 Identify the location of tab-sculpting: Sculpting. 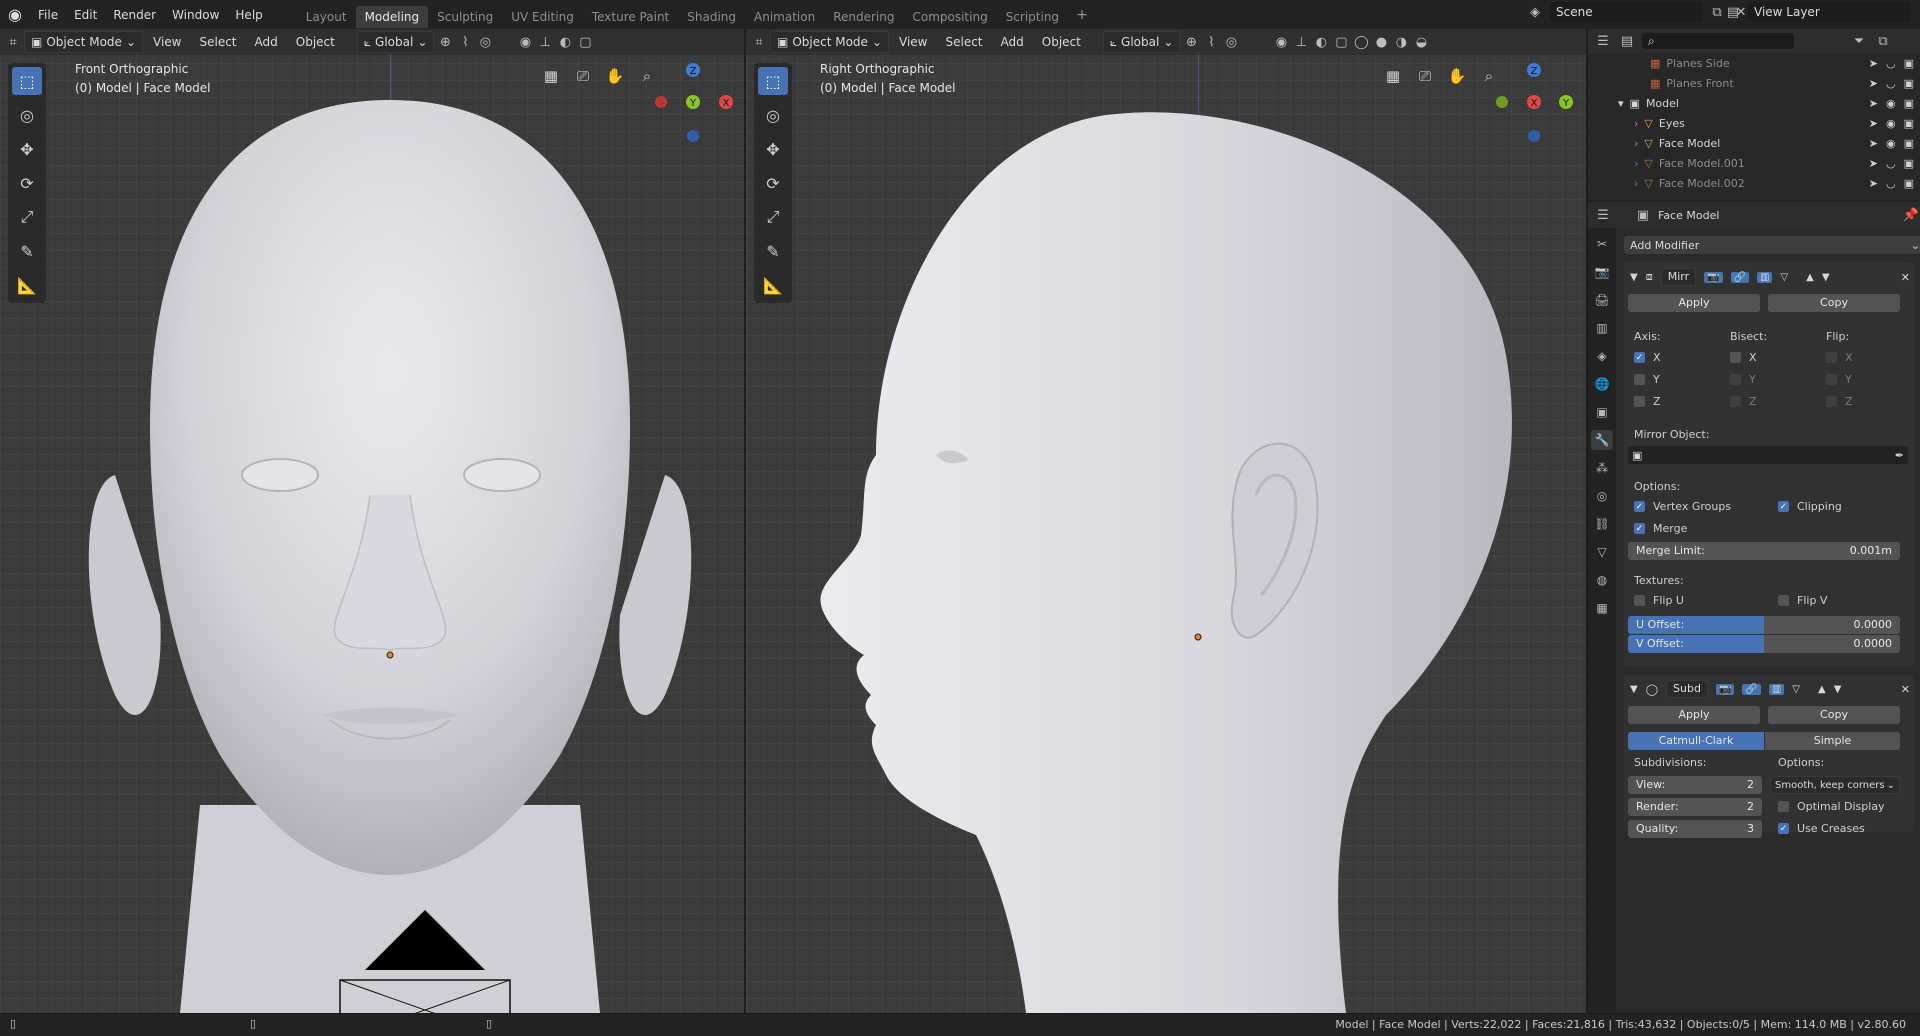
(465, 17).